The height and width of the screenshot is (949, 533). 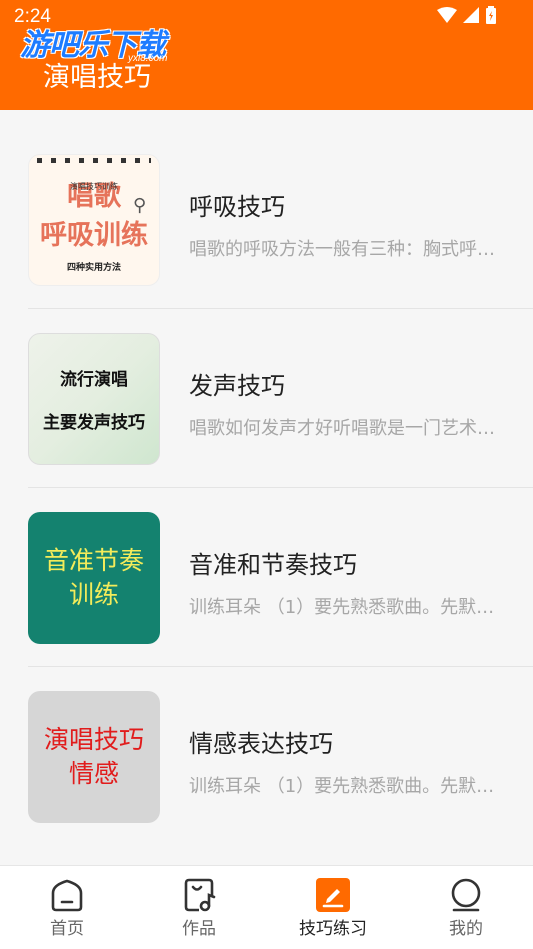 I want to click on thumbnail-footer: 四种实用方法, so click(x=93, y=267).